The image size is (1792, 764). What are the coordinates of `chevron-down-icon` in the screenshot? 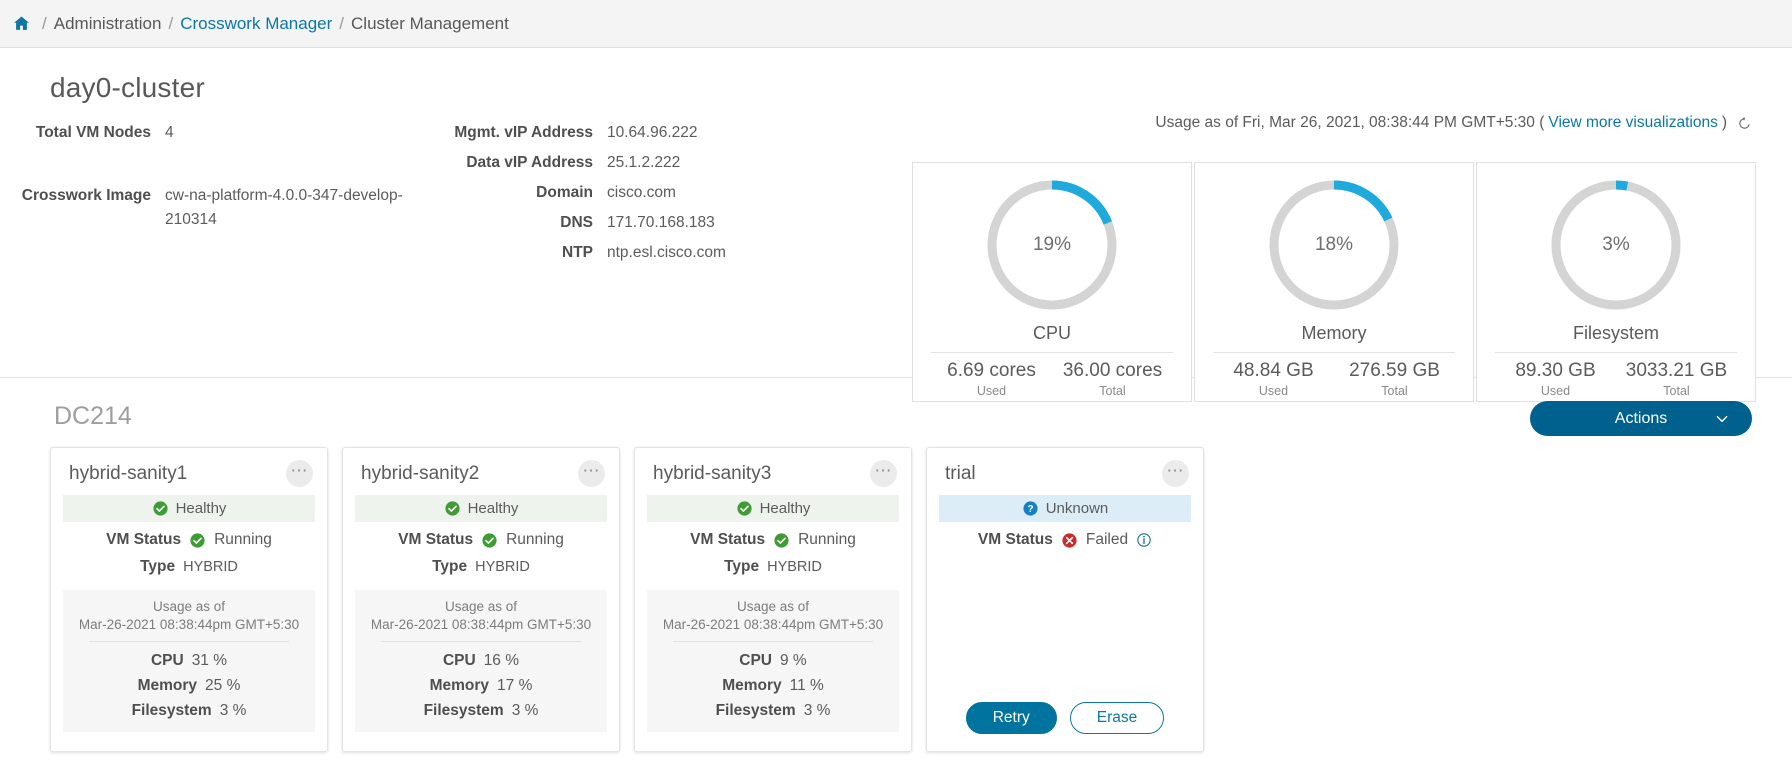 It's located at (1722, 419).